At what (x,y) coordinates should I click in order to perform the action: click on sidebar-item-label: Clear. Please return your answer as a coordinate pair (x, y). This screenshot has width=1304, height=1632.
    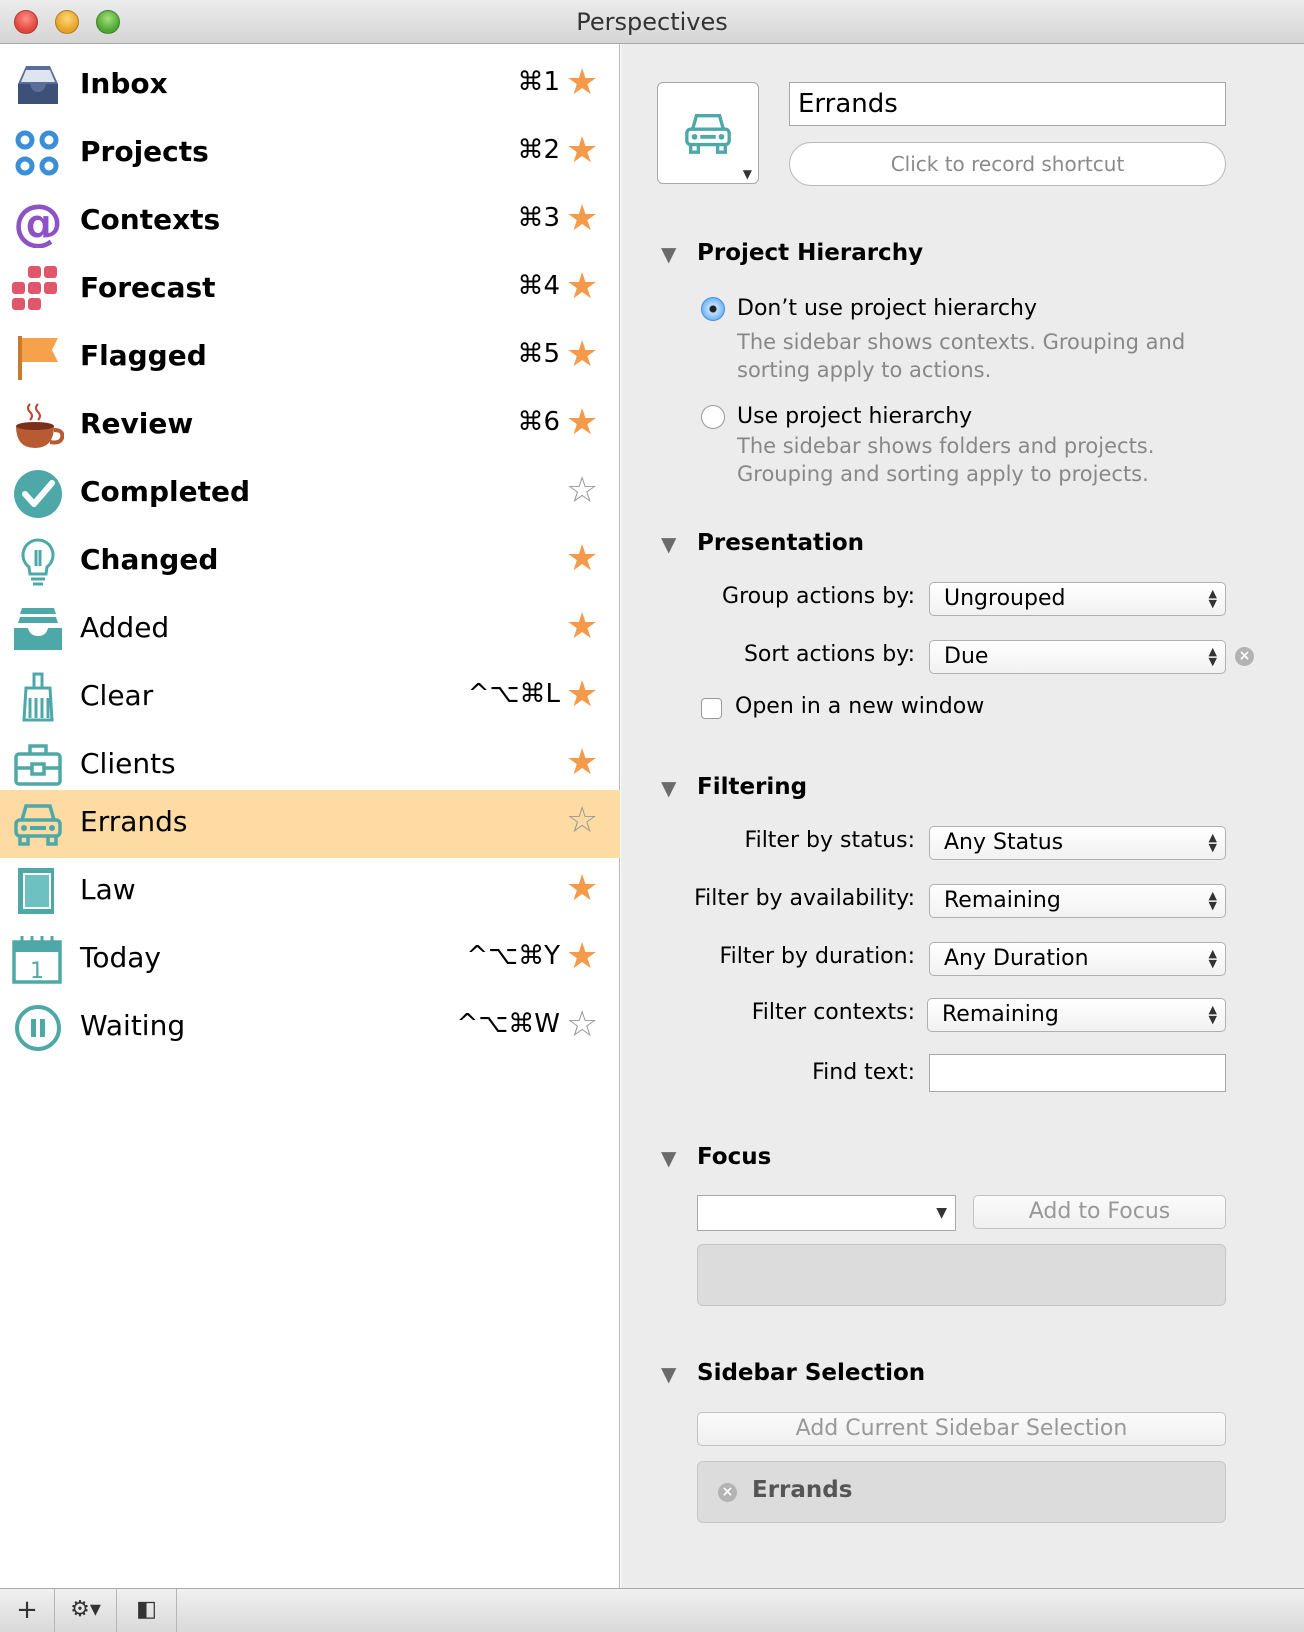
    Looking at the image, I should click on (117, 695).